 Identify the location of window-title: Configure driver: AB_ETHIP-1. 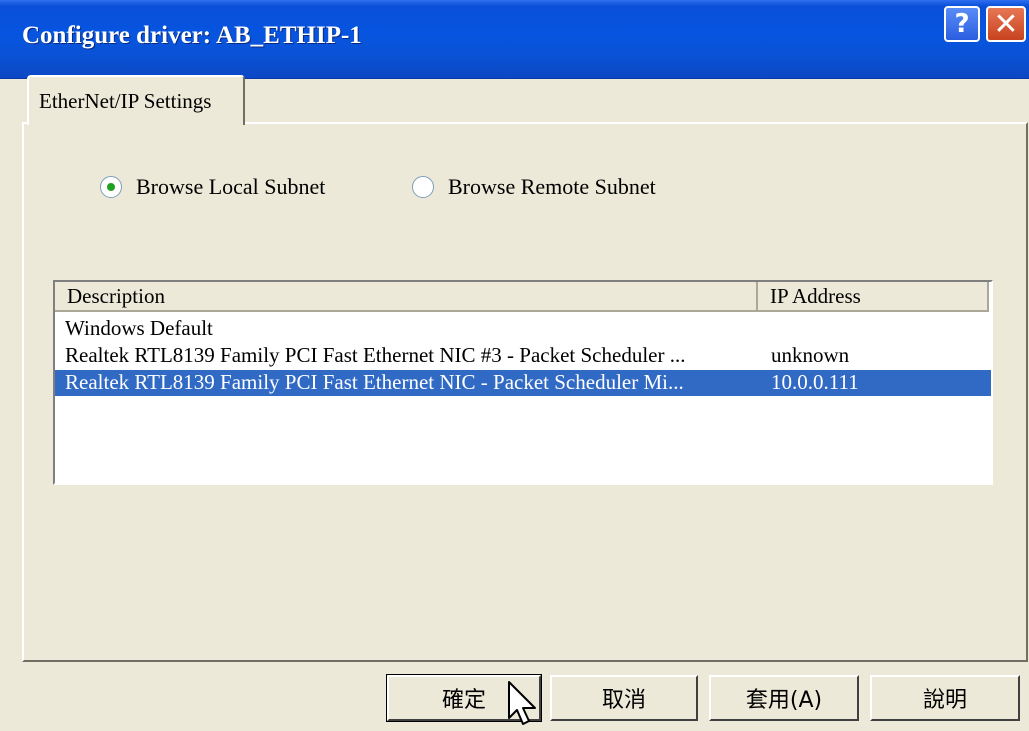
(192, 35).